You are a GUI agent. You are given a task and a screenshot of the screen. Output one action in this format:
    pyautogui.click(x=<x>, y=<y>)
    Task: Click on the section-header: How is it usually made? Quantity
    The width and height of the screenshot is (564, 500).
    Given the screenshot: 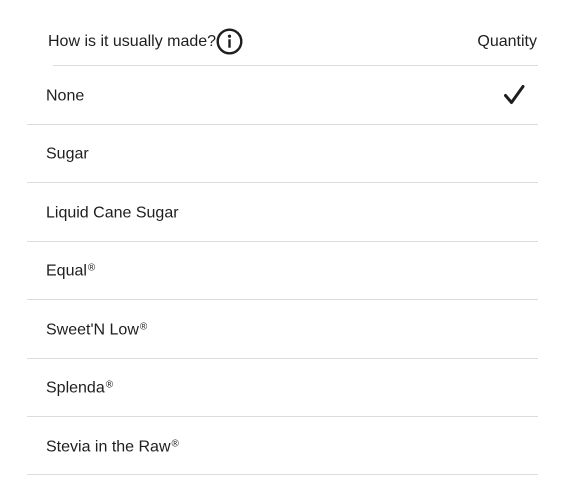 What is the action you would take?
    pyautogui.click(x=282, y=33)
    